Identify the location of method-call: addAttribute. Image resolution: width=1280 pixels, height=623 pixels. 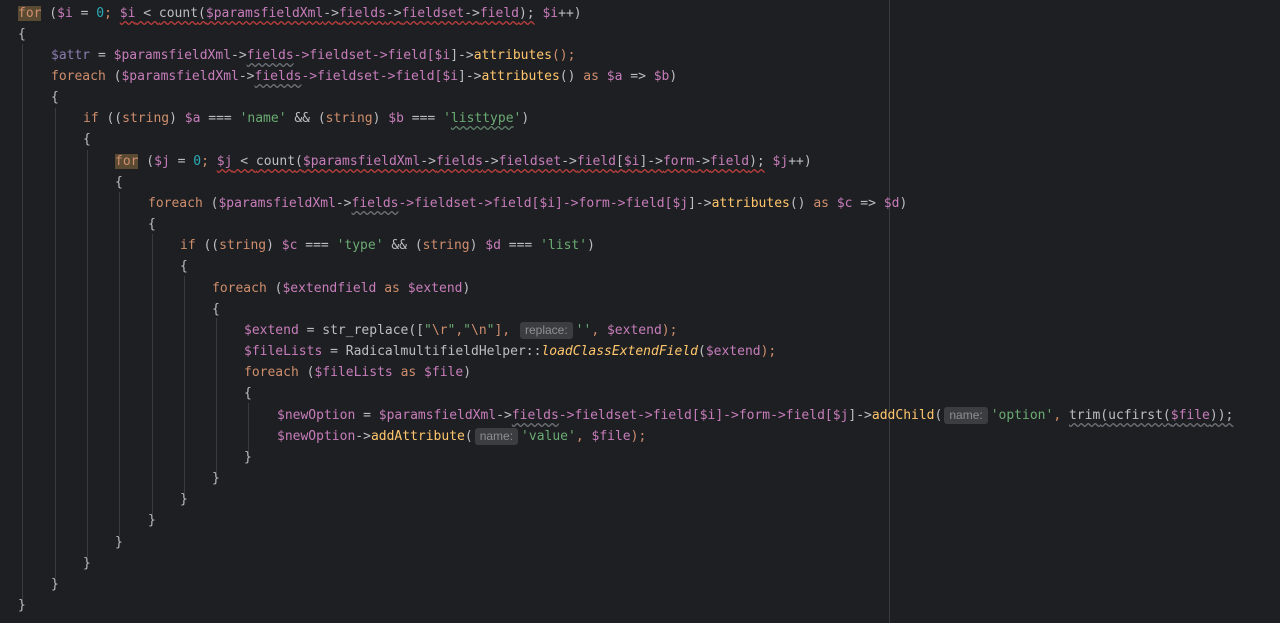
(417, 436).